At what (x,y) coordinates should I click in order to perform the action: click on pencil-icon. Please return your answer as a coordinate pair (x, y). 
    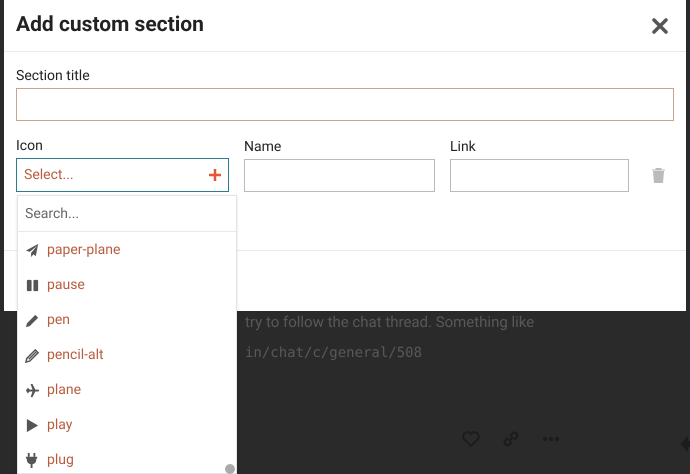
    Looking at the image, I should click on (32, 355).